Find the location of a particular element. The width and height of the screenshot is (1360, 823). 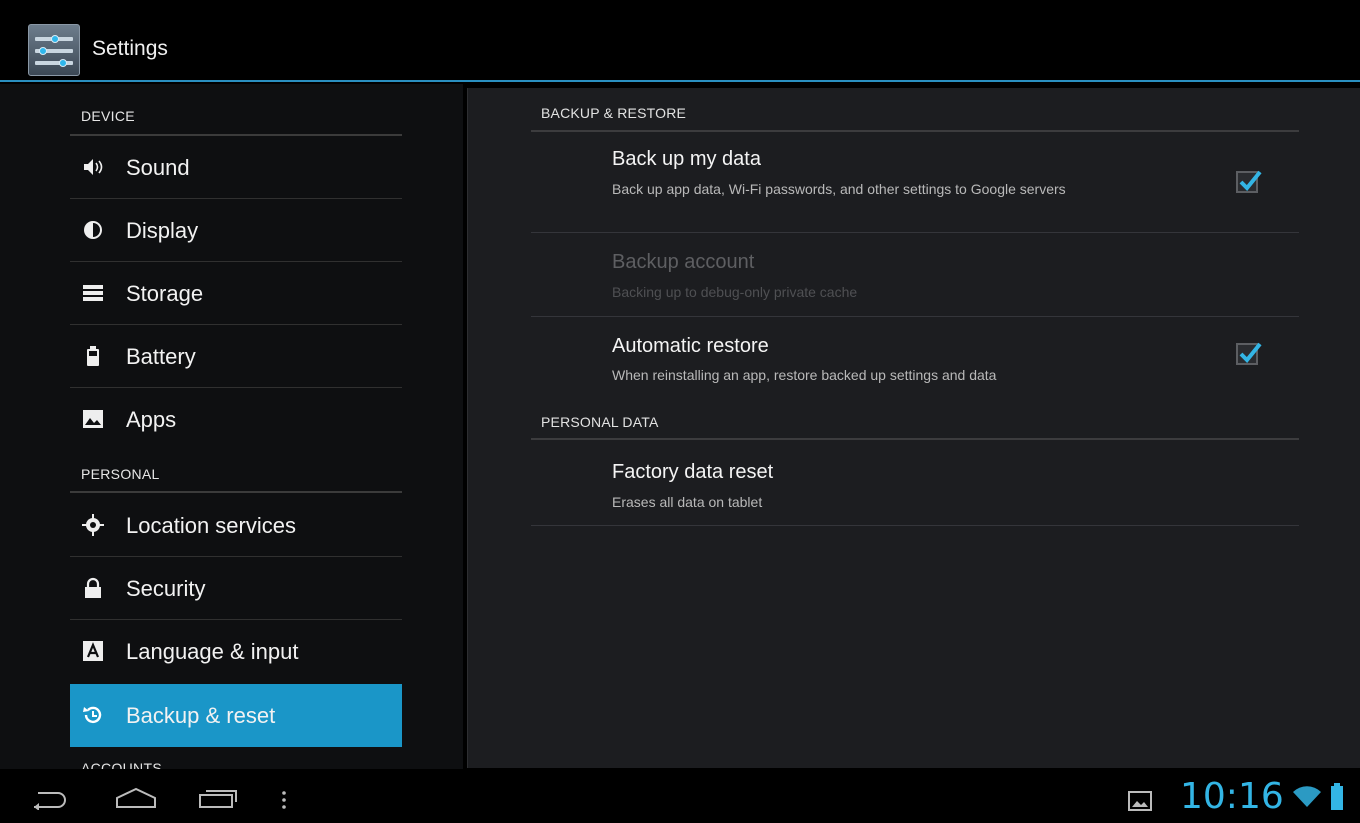

section-heading-backup-restore: BACKUP & RESTORE is located at coordinates (614, 113).